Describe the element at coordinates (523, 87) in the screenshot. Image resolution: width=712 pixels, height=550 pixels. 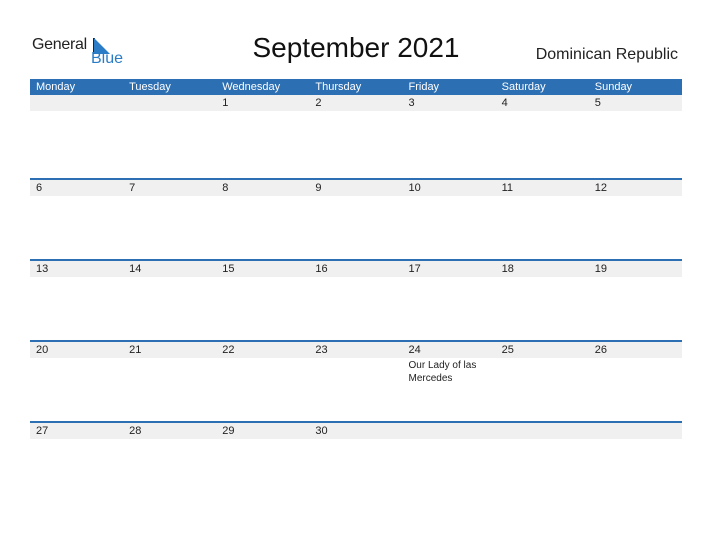
I see `weekday-saturday: Saturday` at that location.